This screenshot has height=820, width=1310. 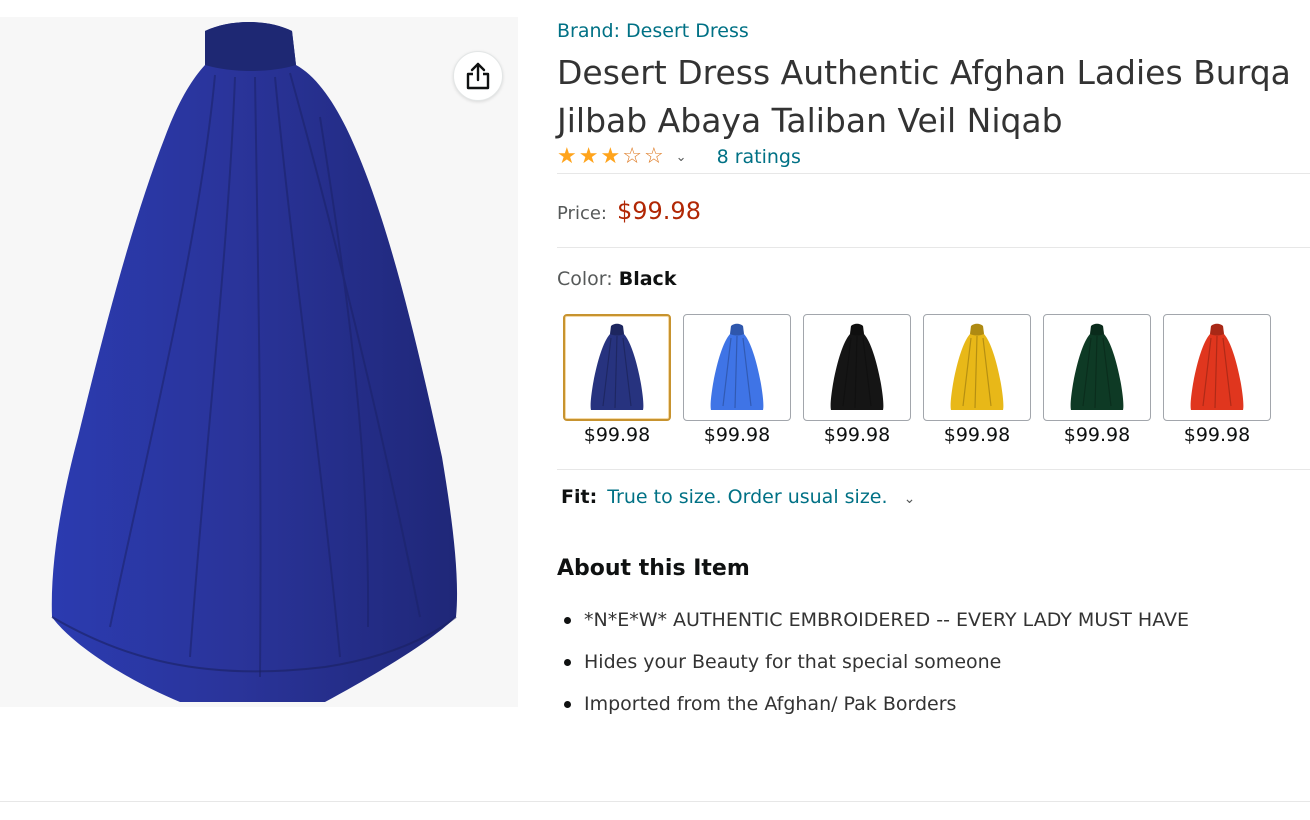 I want to click on price-value: $99.98, so click(x=658, y=211).